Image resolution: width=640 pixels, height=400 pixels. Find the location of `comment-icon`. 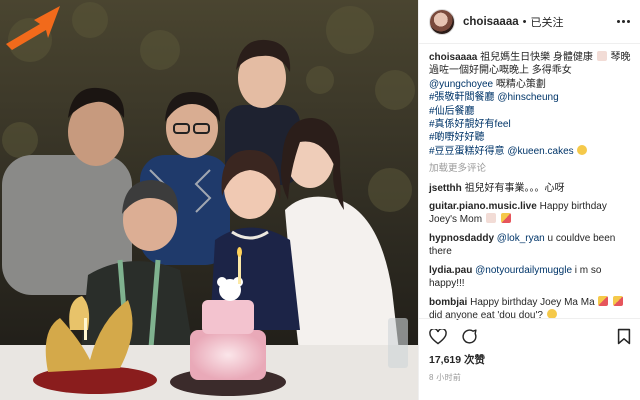

comment-icon is located at coordinates (469, 336).